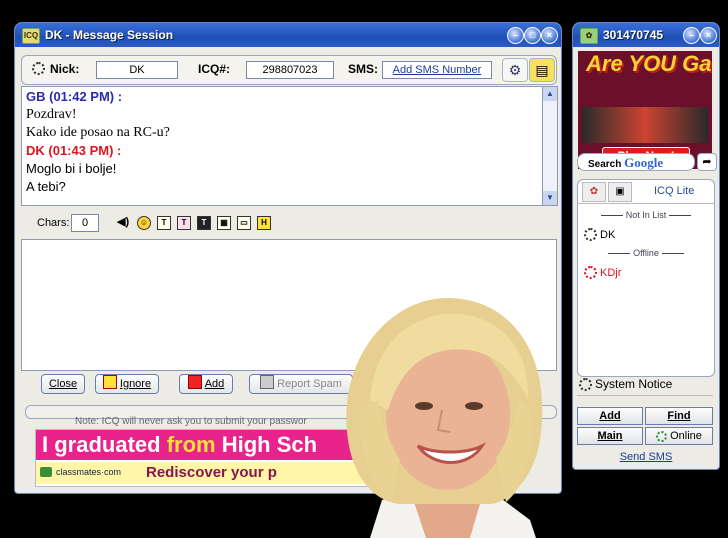  What do you see at coordinates (267, 382) in the screenshot?
I see `report-spam-icon` at bounding box center [267, 382].